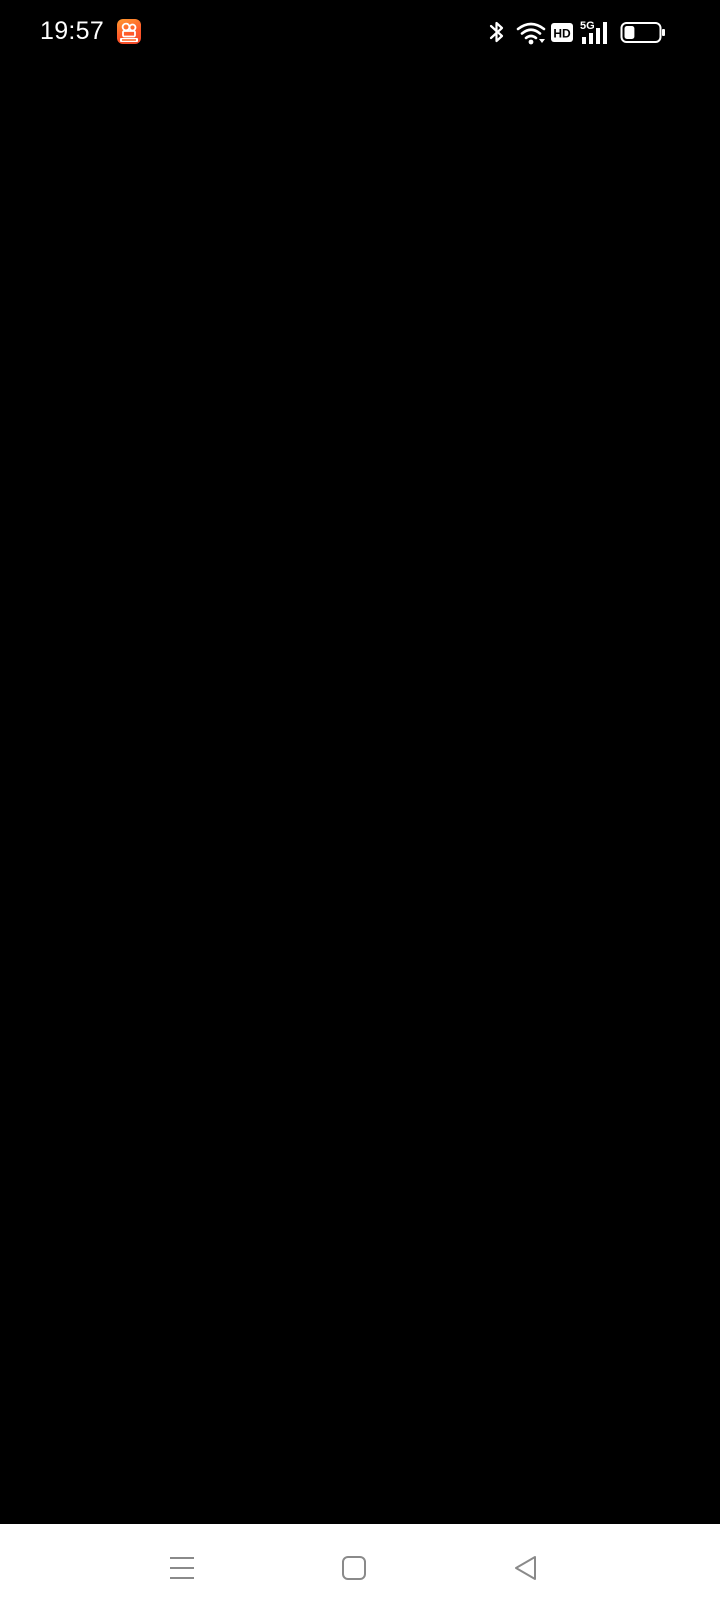 Image resolution: width=720 pixels, height=1612 pixels. I want to click on back-triangle-icon, so click(525, 1568).